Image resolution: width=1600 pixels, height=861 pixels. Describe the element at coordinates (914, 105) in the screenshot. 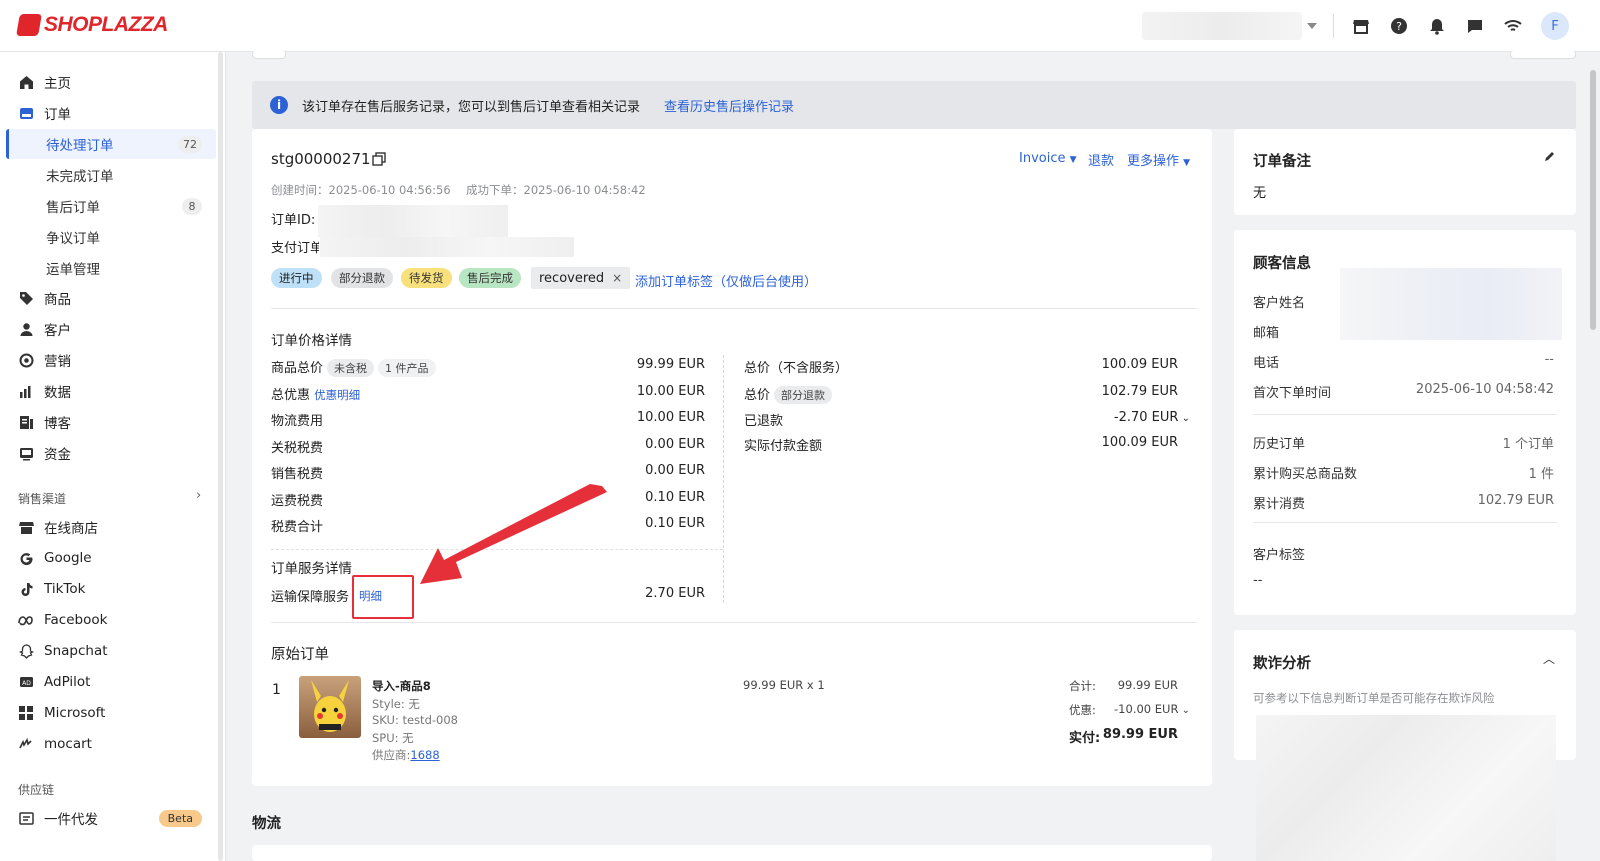

I see `aftersale-notice-banner: i 该订单存在售后服务记录，您可以到售后订单查看相关记录 查看历史售后操作记录` at that location.